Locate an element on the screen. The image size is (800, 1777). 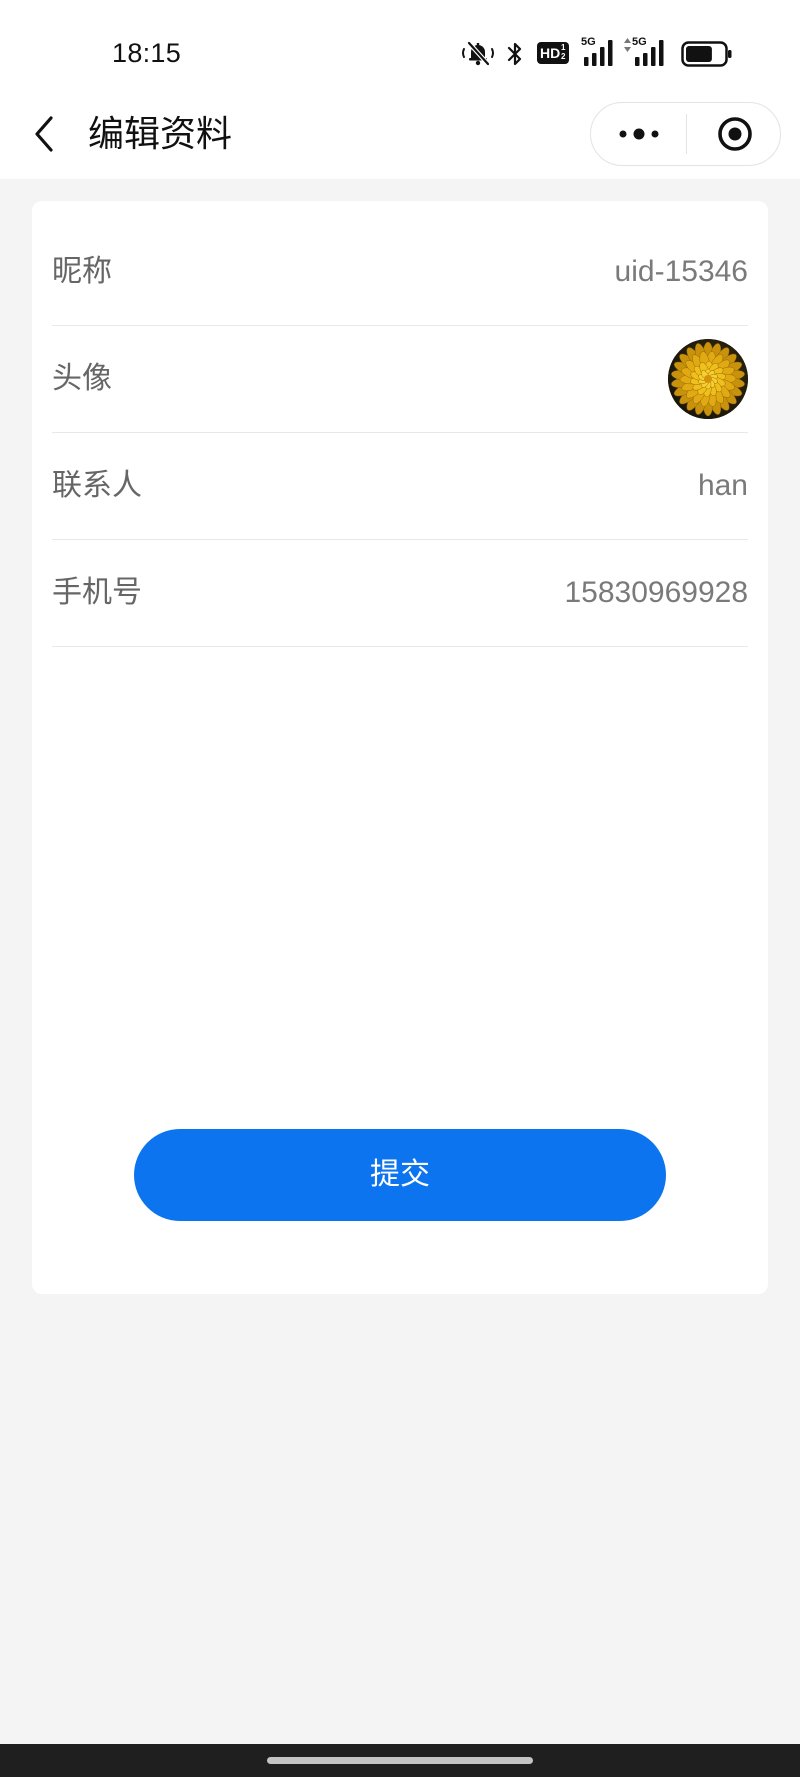
page-title: 编辑资料 is located at coordinates (160, 133).